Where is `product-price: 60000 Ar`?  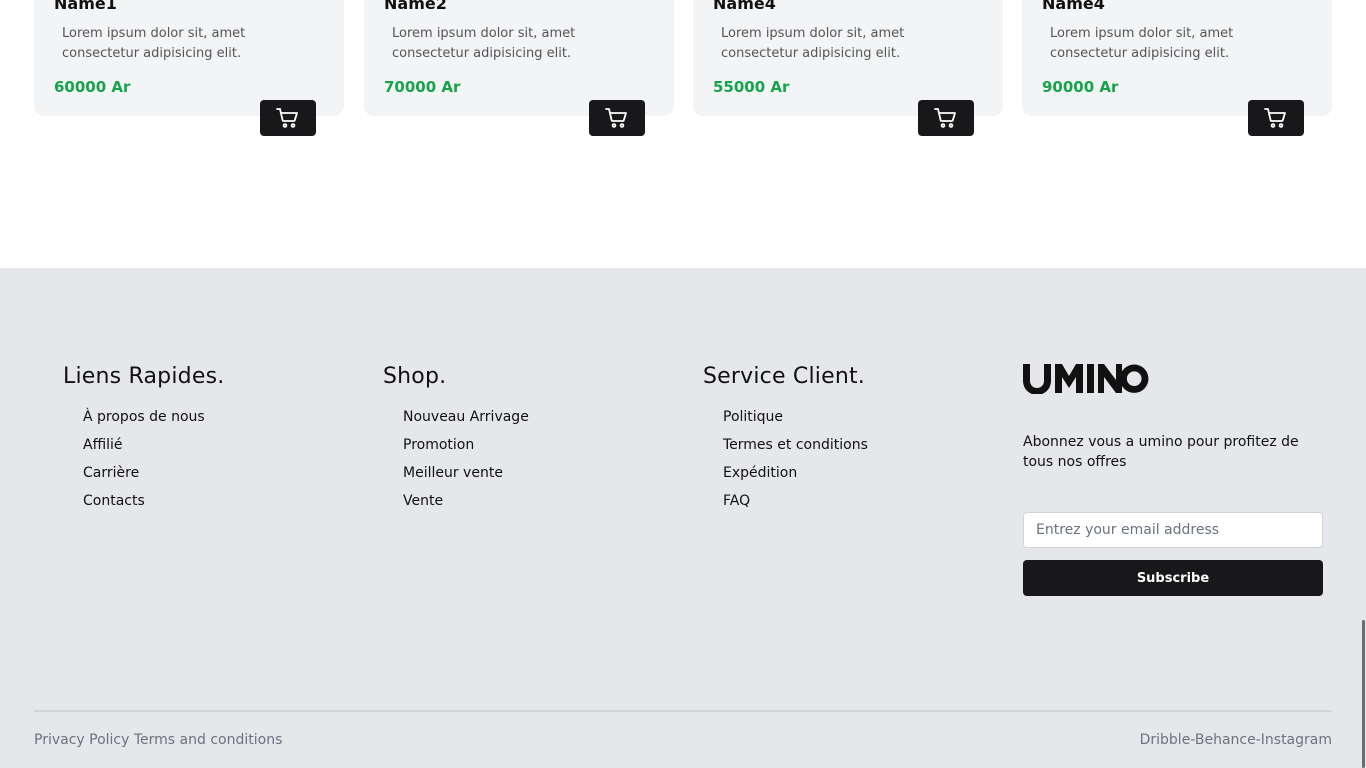
product-price: 60000 Ar is located at coordinates (92, 87).